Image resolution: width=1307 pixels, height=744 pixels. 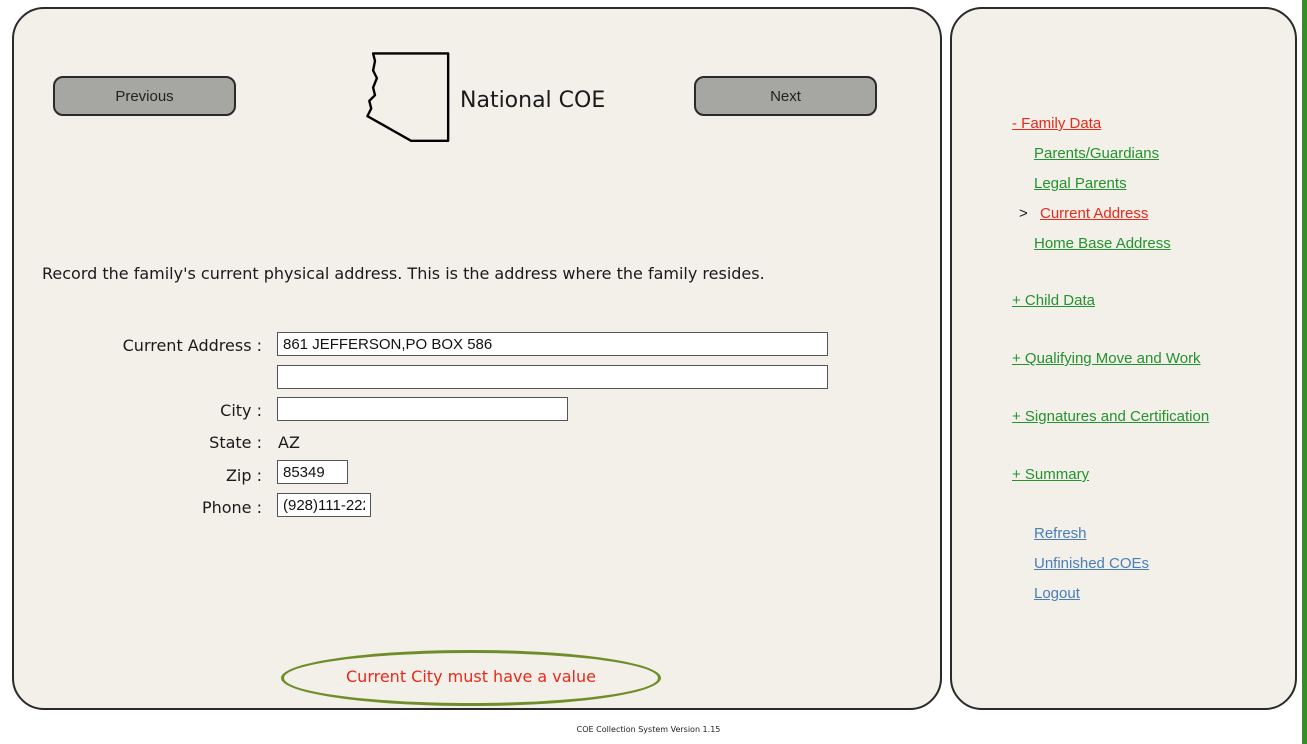 I want to click on nav-home-base-address: Home Base Address, so click(x=1102, y=243).